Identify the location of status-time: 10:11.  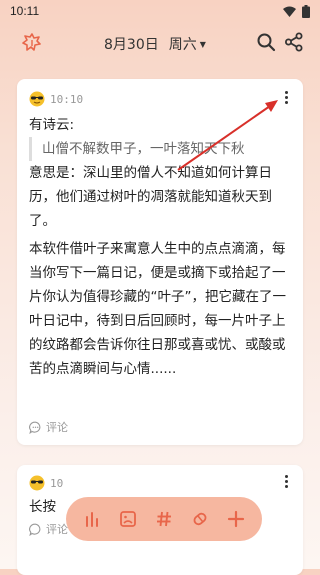
(25, 11).